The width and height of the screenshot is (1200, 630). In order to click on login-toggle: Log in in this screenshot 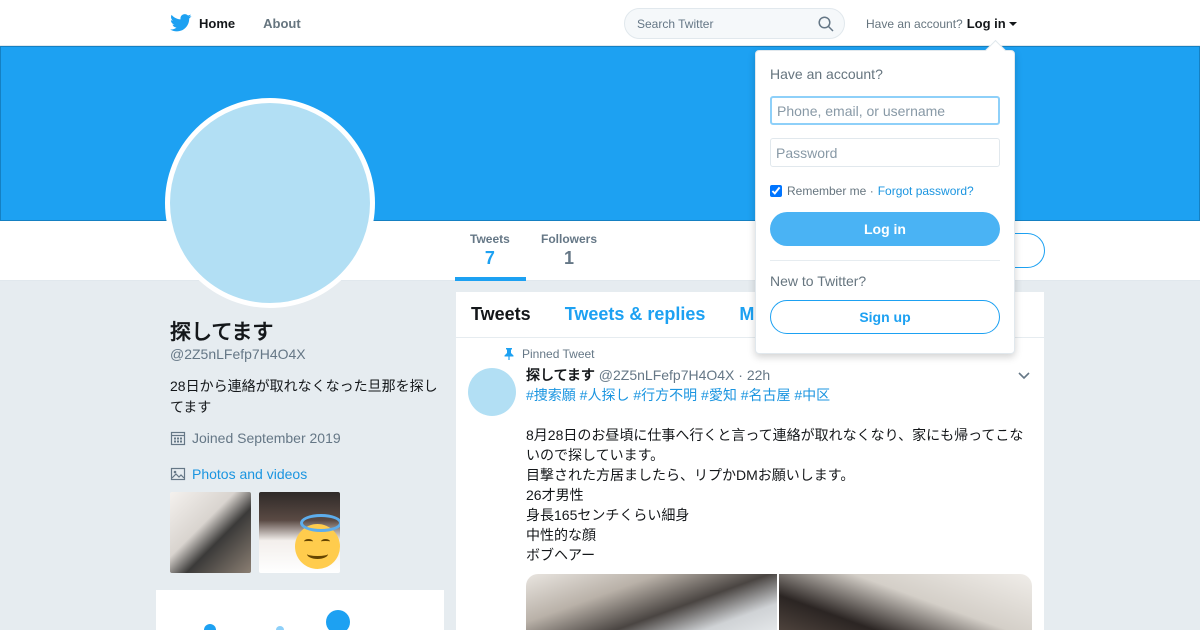, I will do `click(986, 23)`.